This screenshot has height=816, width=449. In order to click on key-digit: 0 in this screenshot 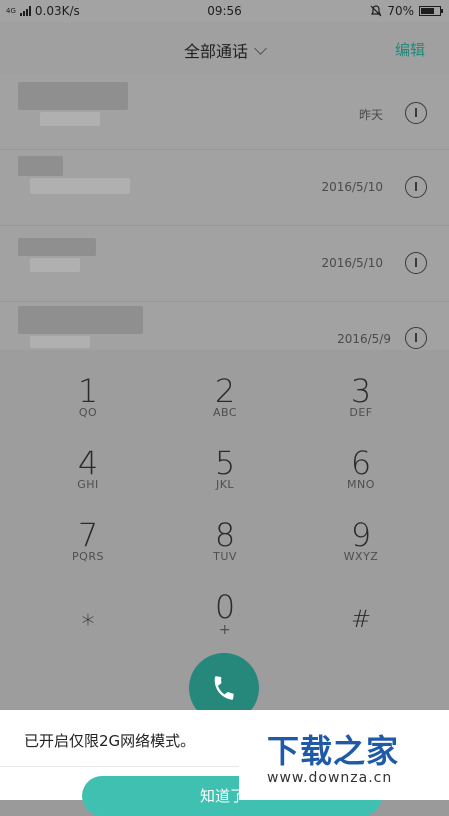, I will do `click(225, 607)`.